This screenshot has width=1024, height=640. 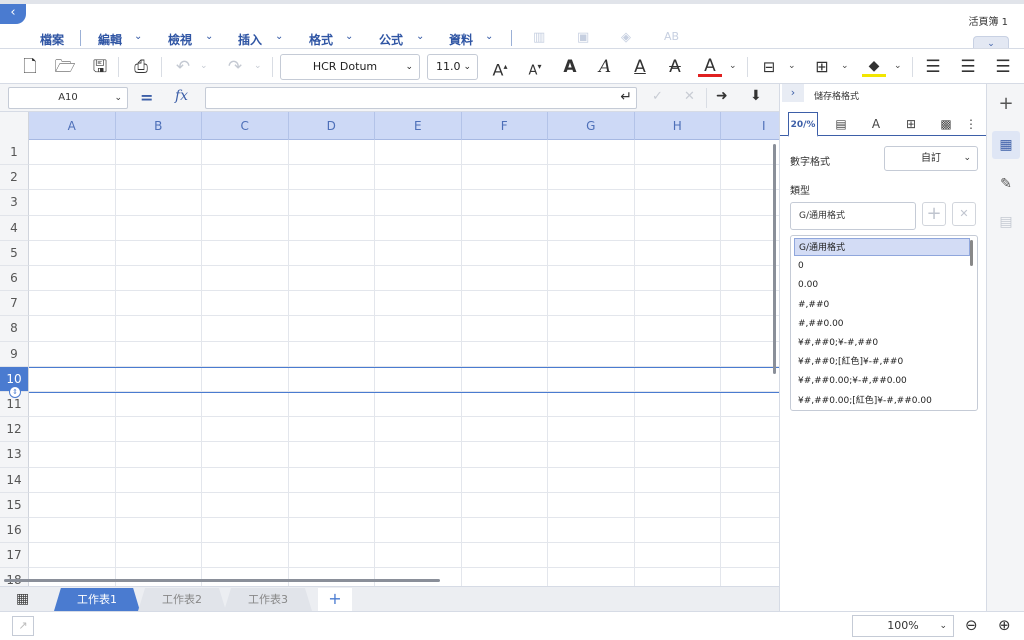 What do you see at coordinates (30, 67) in the screenshot?
I see `new-document-icon: 🗋` at bounding box center [30, 67].